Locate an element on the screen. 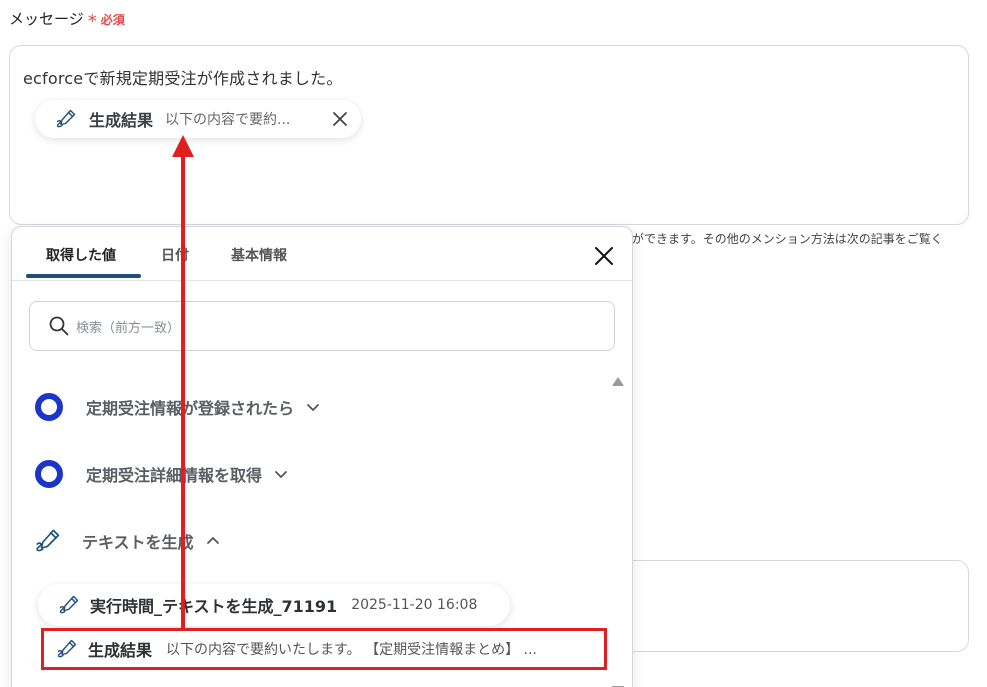 The image size is (987, 687). tab-bar: 取得した値 日付 基本情報 is located at coordinates (322, 254).